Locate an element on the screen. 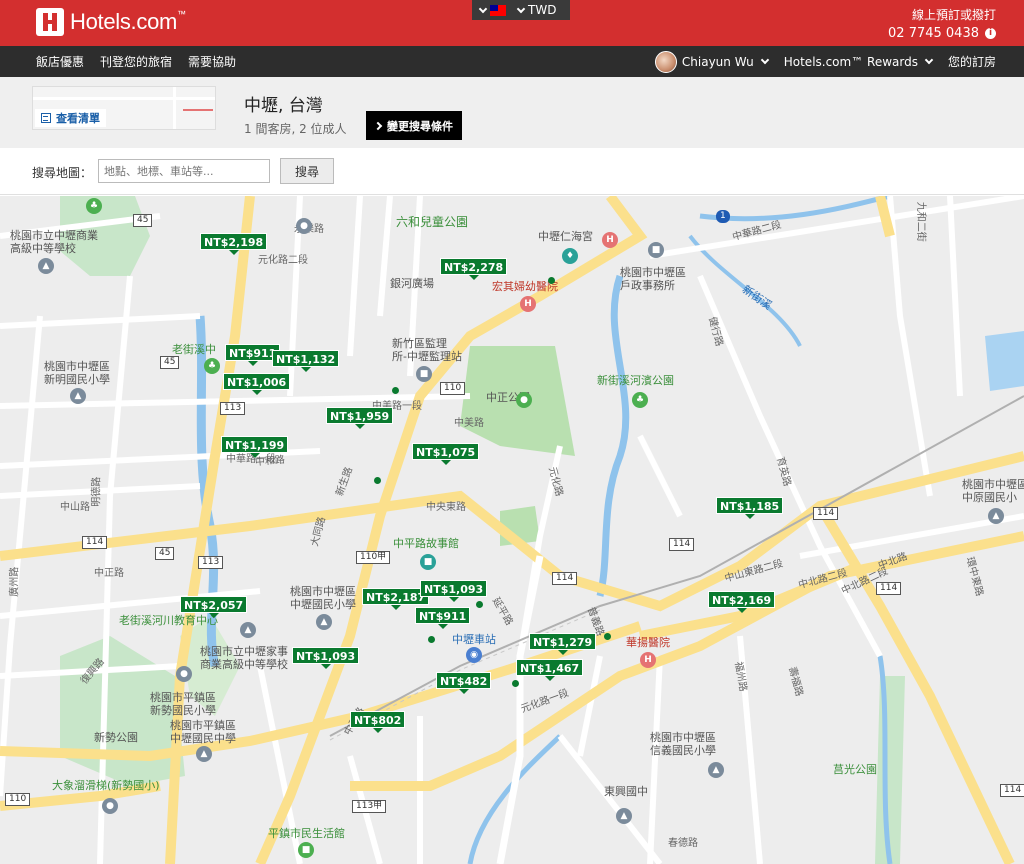 This screenshot has height=864, width=1024. place-label: 中壢仁海宮 is located at coordinates (565, 237).